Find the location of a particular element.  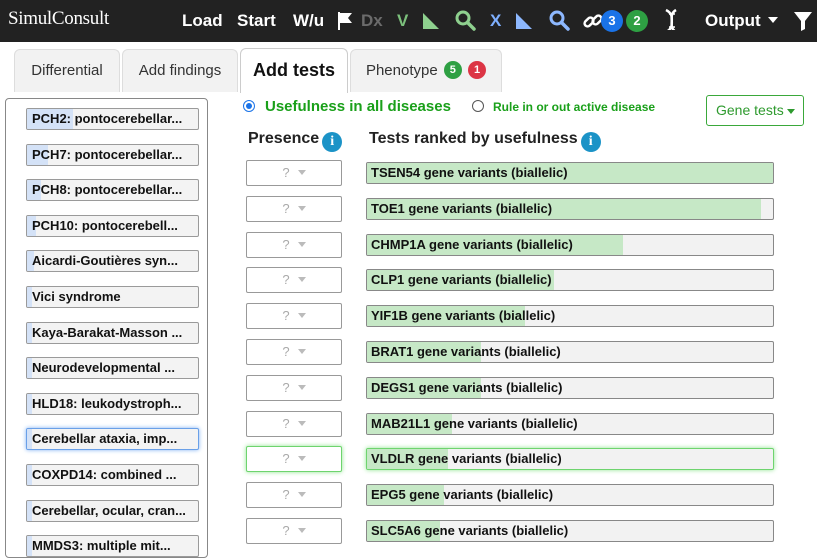

start-button: Start is located at coordinates (256, 21).